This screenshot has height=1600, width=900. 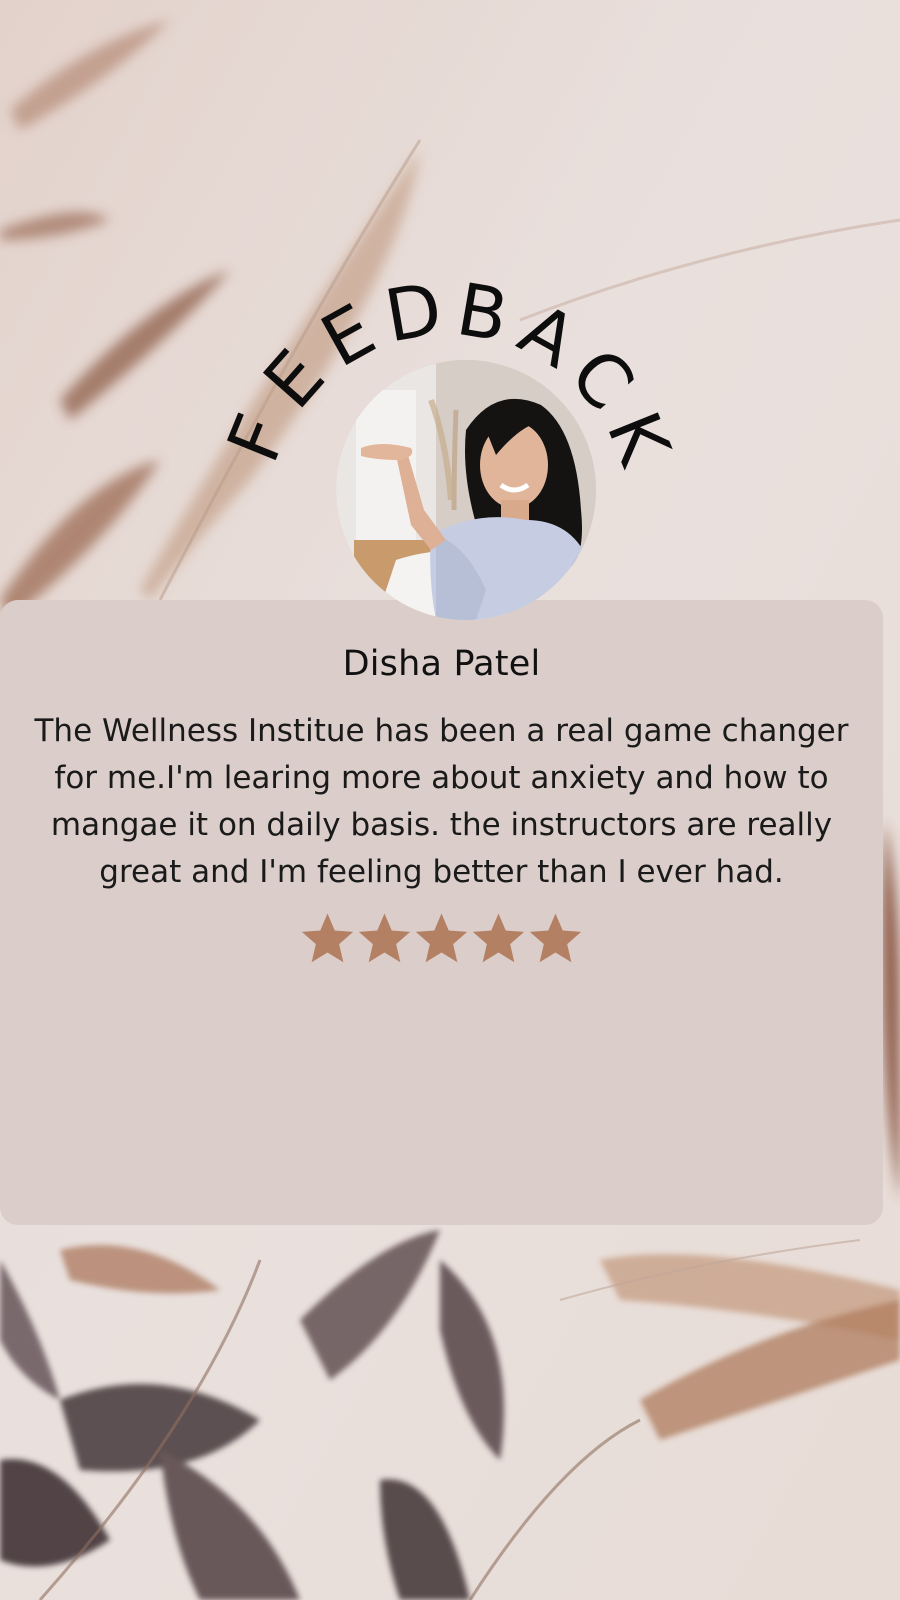 I want to click on star-rating, so click(x=441, y=940).